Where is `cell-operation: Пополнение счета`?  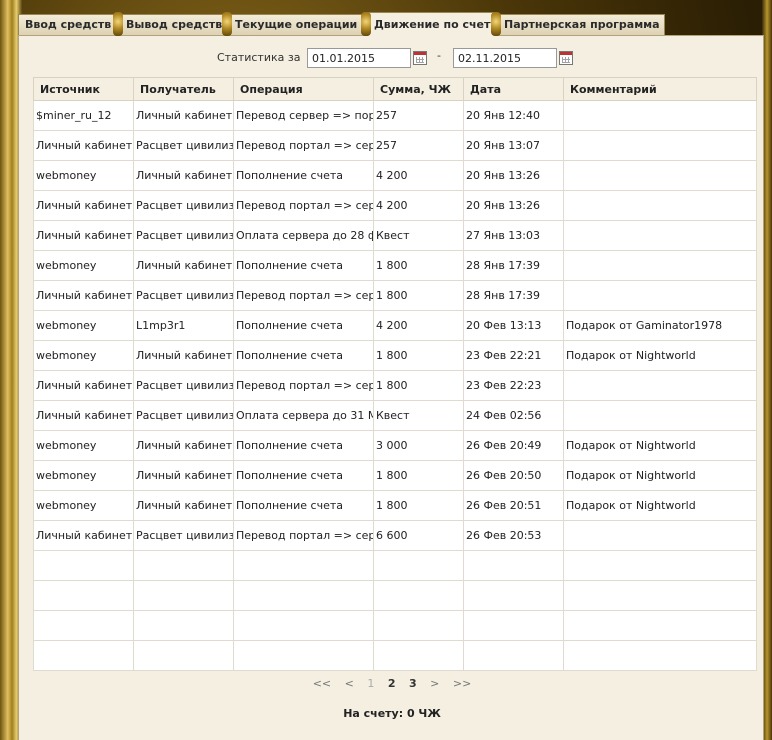
cell-operation: Пополнение счета is located at coordinates (303, 445).